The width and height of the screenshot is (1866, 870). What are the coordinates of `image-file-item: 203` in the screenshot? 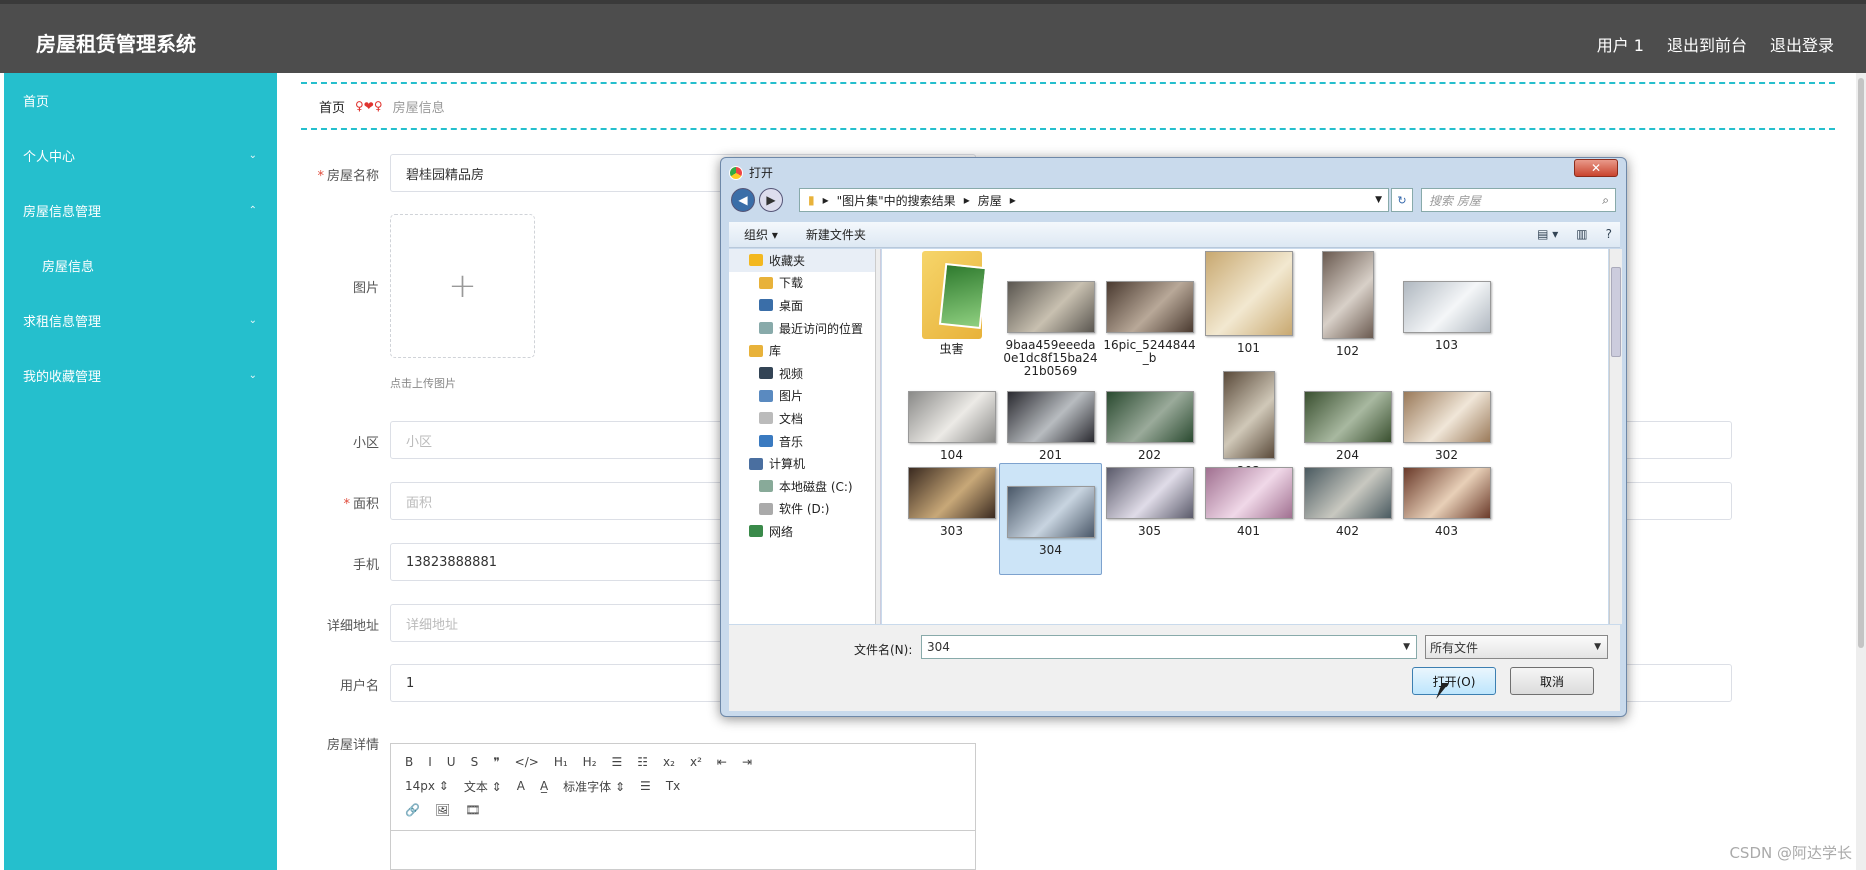 It's located at (1248, 424).